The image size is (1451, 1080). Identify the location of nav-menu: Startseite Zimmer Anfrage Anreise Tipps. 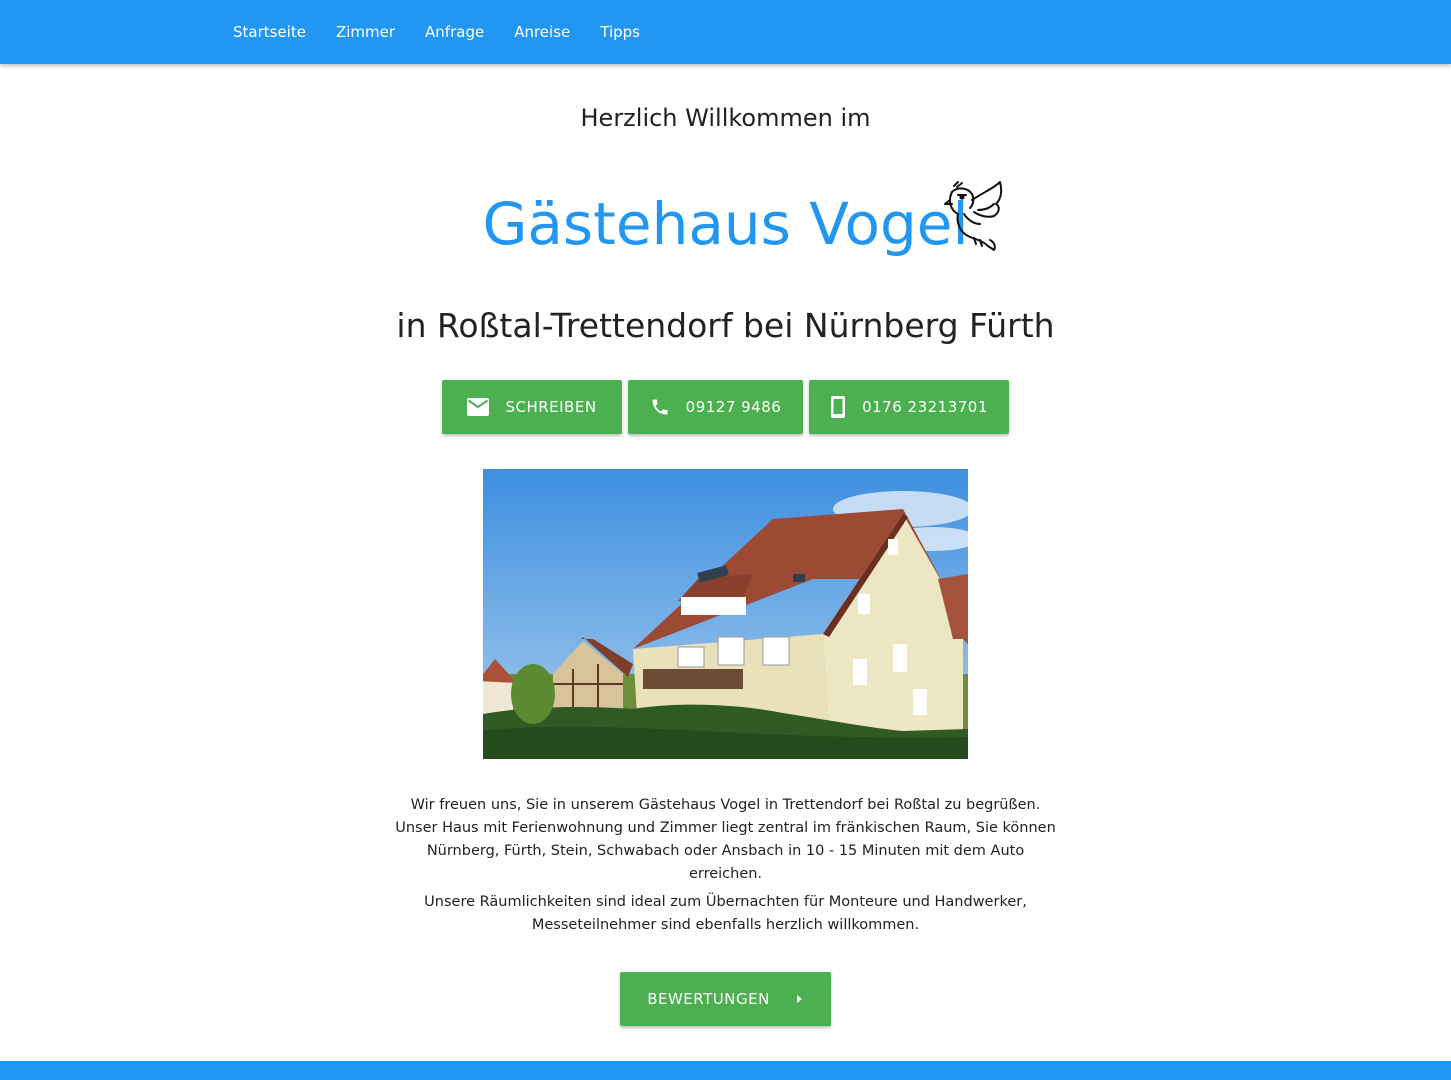
(436, 32).